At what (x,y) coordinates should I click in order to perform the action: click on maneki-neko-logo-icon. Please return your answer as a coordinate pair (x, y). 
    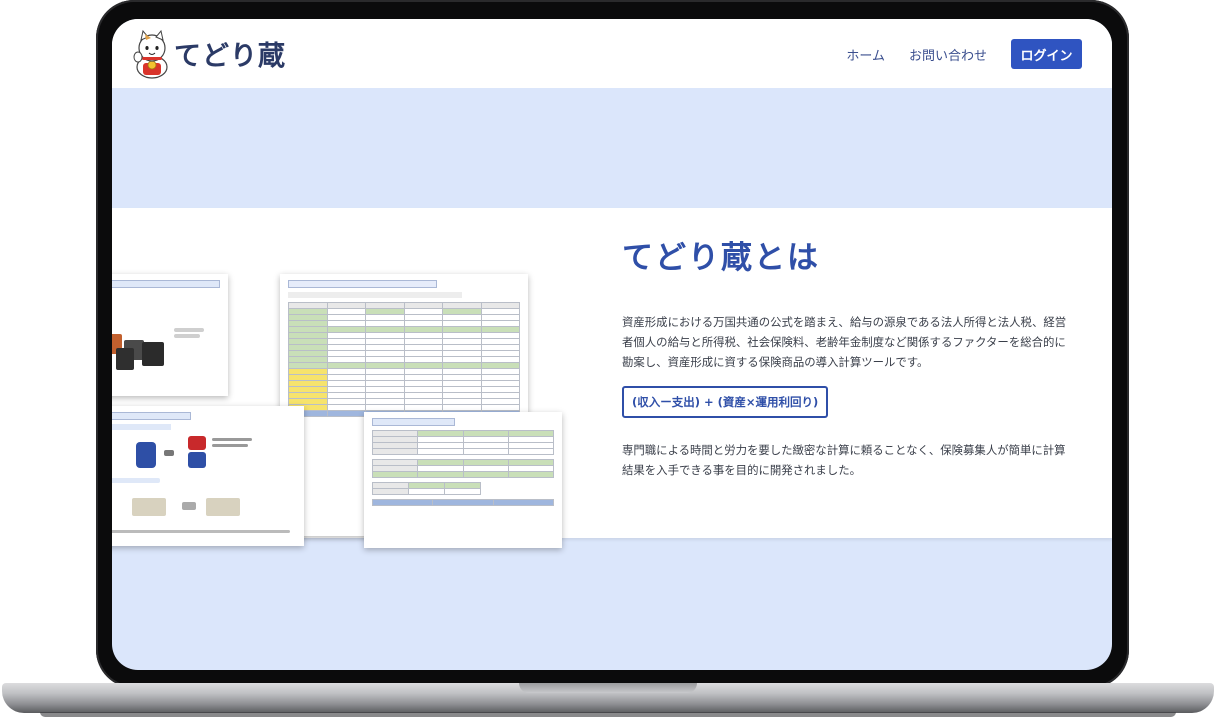
    Looking at the image, I should click on (152, 53).